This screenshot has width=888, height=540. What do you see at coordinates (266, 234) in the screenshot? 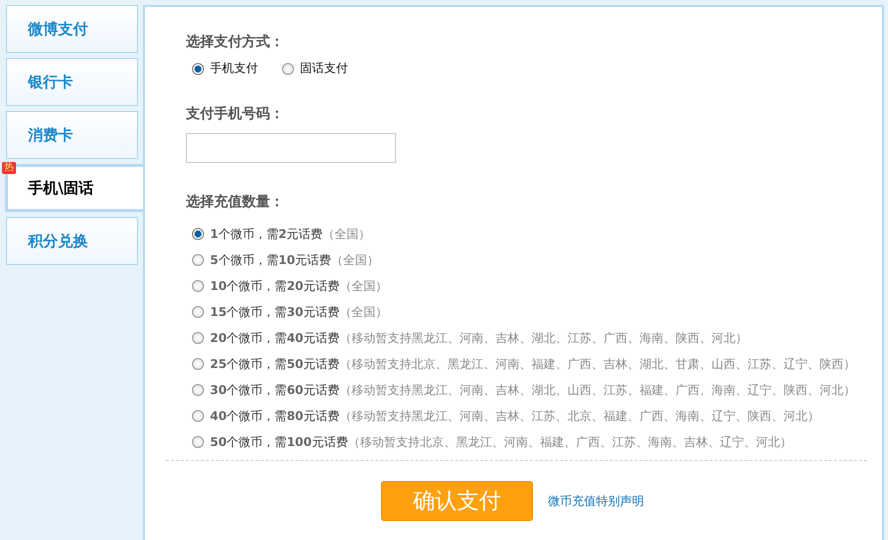
I see `option-label: 1个微币，需2元话费` at bounding box center [266, 234].